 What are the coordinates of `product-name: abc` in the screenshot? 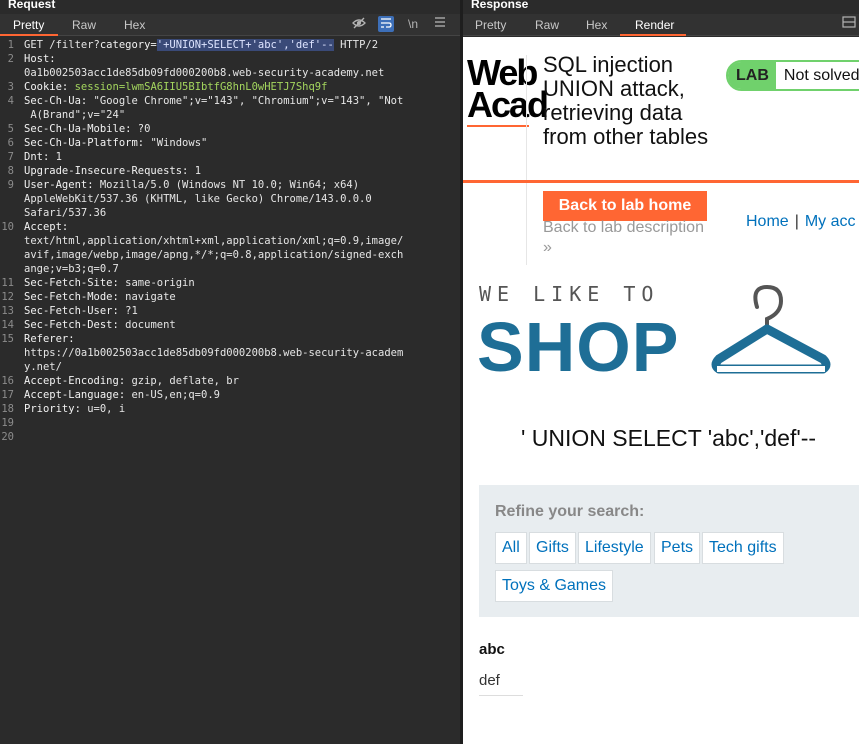 It's located at (492, 649).